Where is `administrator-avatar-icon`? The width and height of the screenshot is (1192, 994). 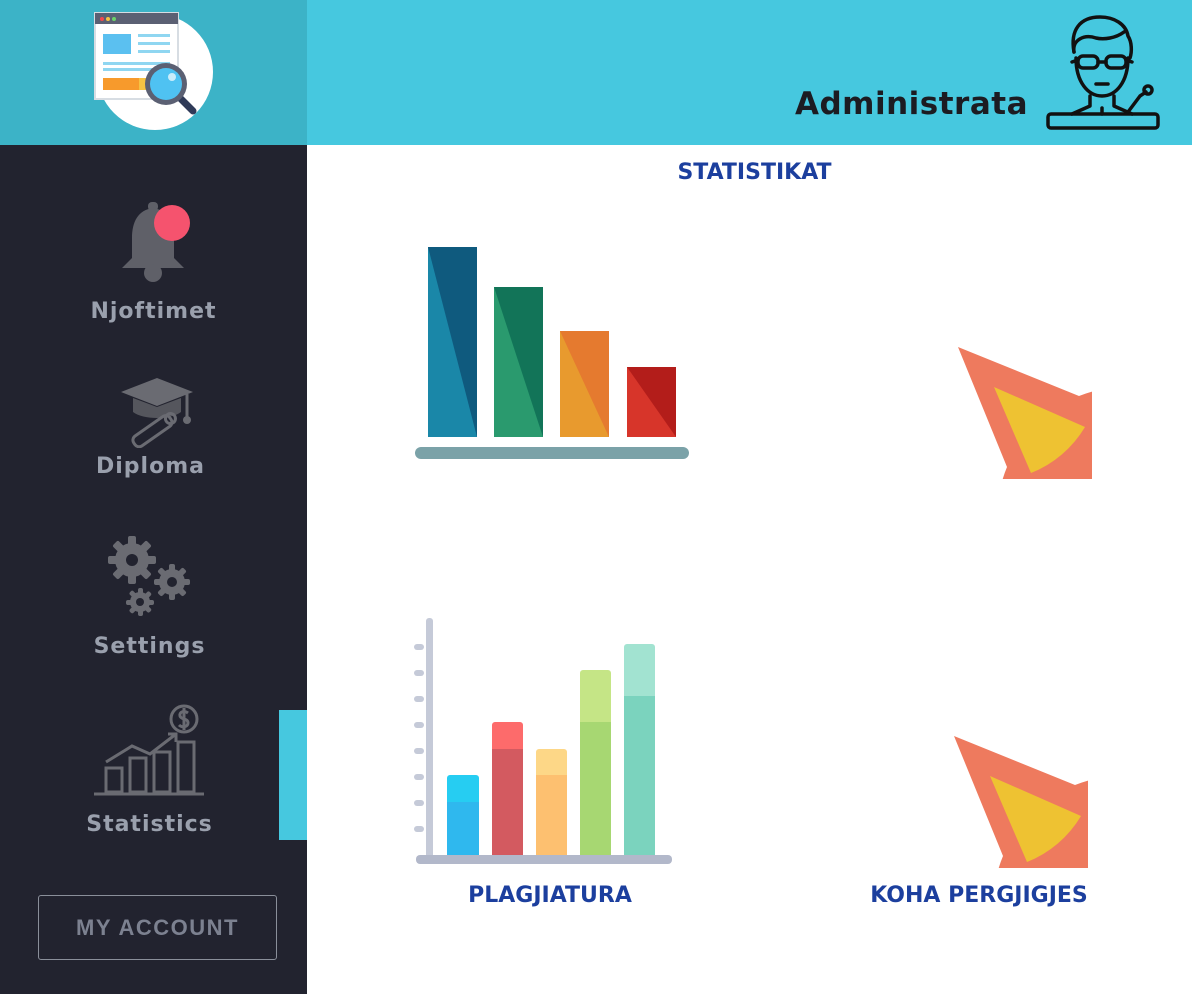 administrator-avatar-icon is located at coordinates (1103, 72).